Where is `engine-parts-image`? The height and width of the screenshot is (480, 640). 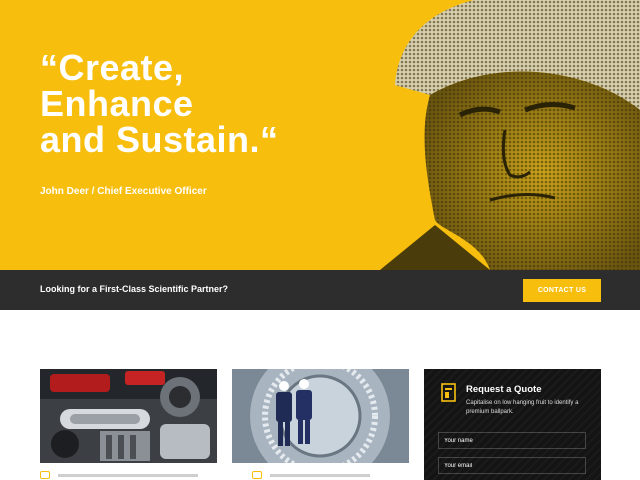
engine-parts-image is located at coordinates (128, 416).